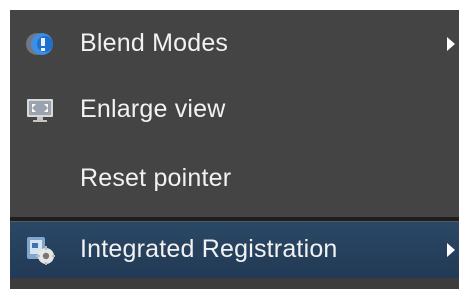 This screenshot has height=289, width=459. Describe the element at coordinates (154, 42) in the screenshot. I see `menu-item-label: Blend Modes` at that location.